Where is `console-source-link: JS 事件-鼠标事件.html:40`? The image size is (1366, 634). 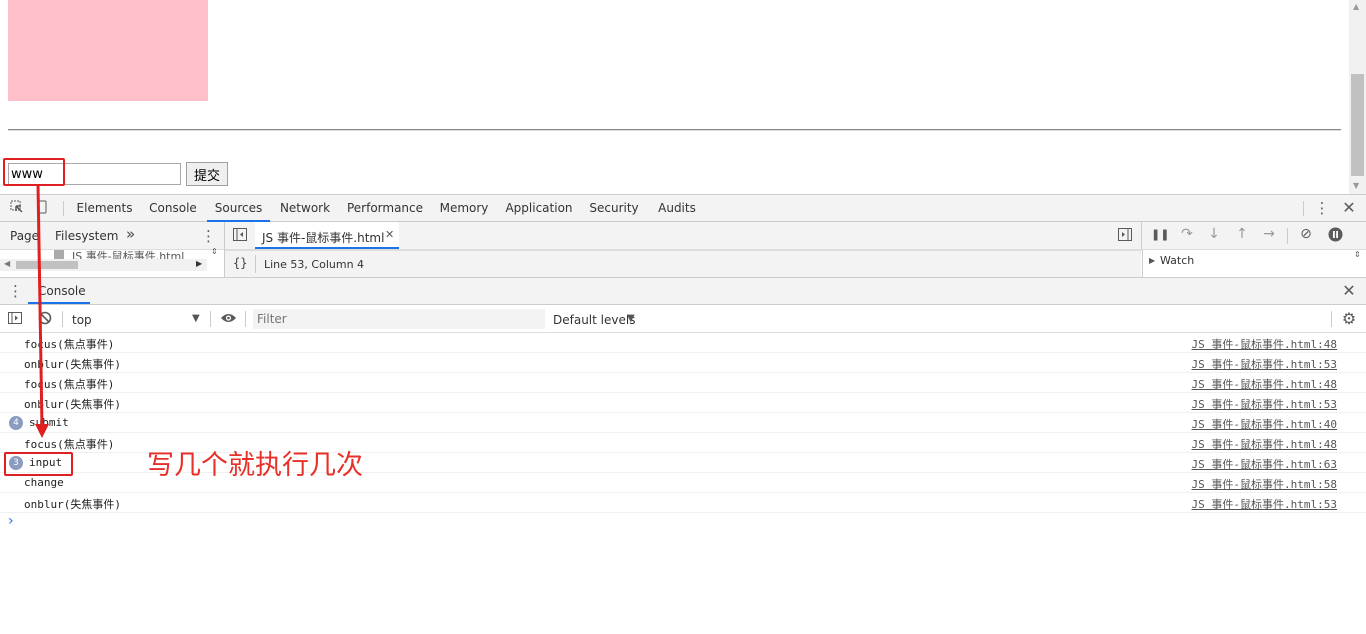
console-source-link: JS 事件-鼠标事件.html:40 is located at coordinates (1264, 424).